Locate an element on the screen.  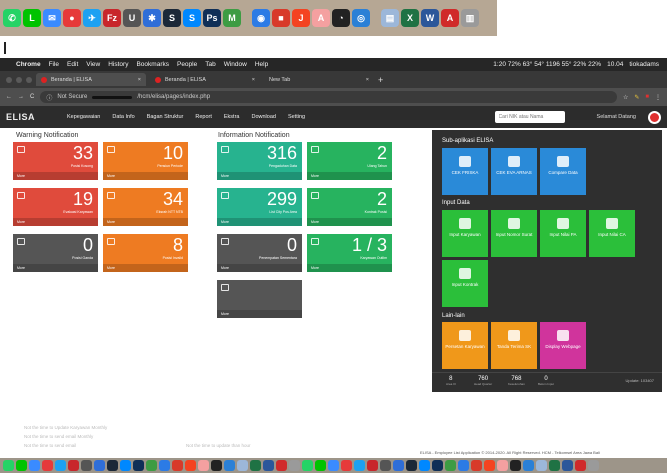
user-name: tiokadams is located at coordinates (644, 64).